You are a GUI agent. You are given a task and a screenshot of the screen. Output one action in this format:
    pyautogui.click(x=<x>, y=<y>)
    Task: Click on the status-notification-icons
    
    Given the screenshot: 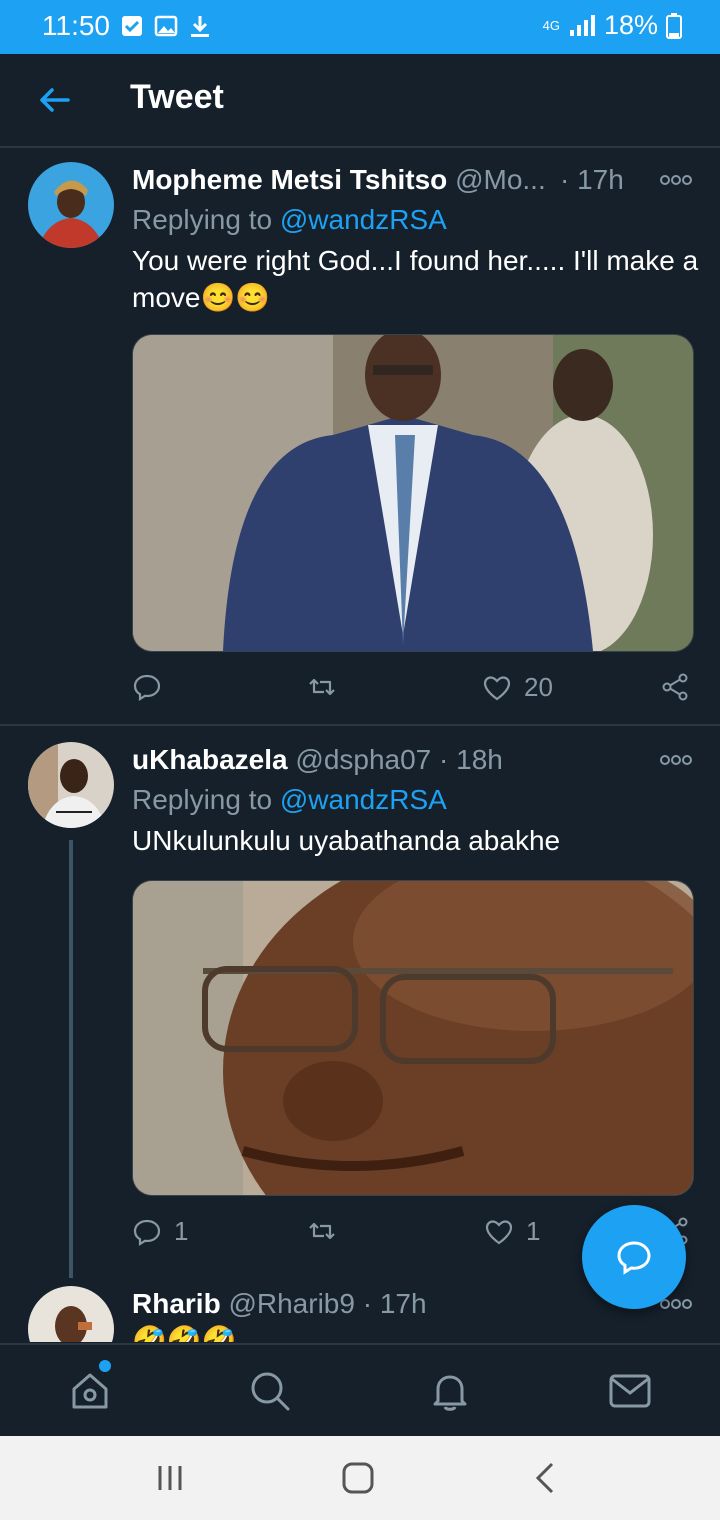 What is the action you would take?
    pyautogui.click(x=166, y=26)
    